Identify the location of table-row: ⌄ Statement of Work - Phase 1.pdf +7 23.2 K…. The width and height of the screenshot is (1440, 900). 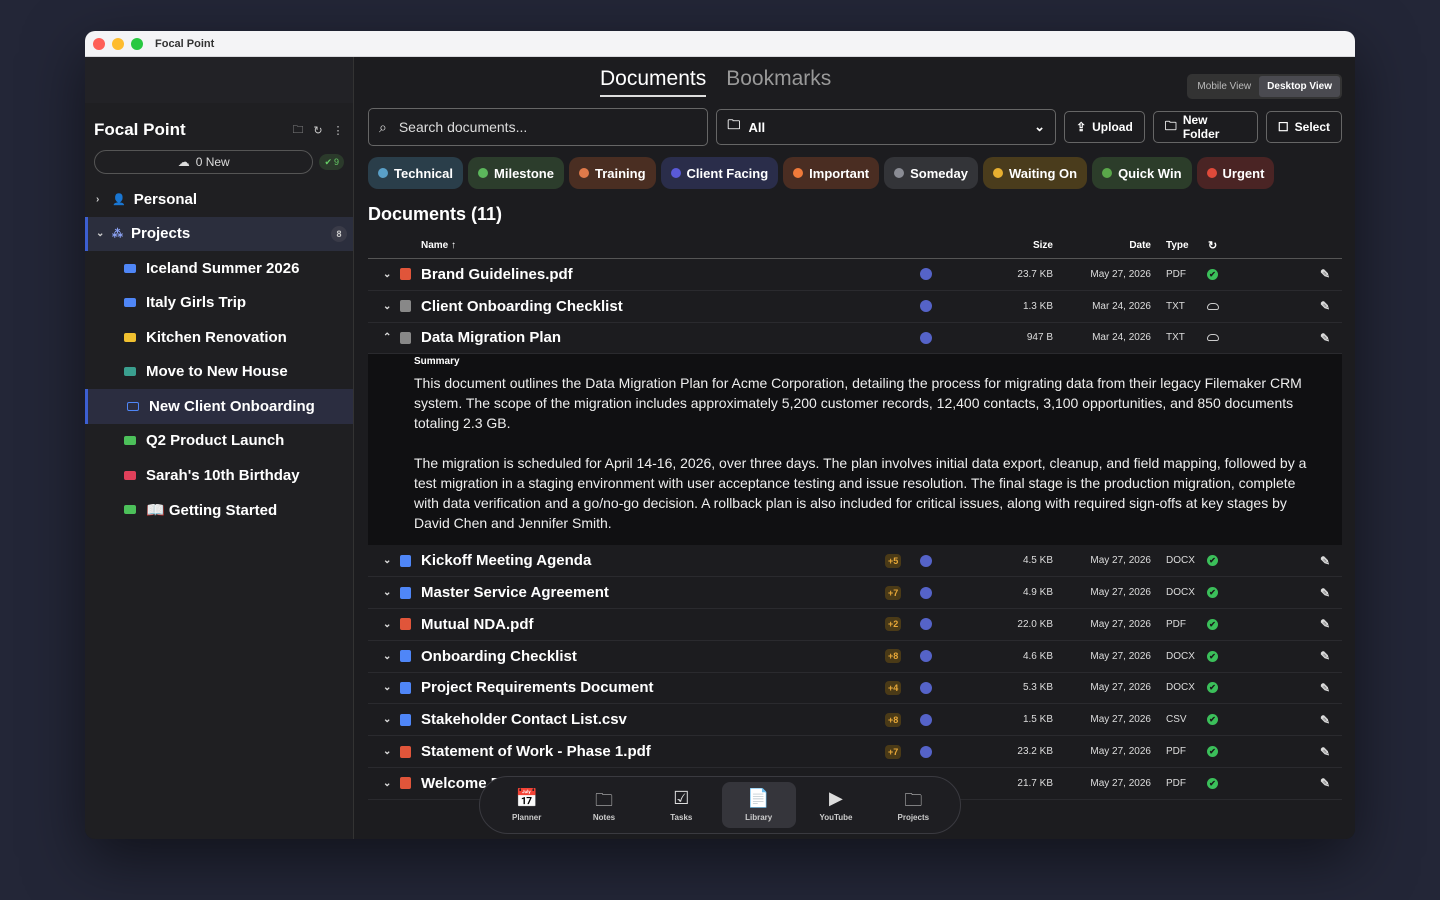
(855, 752).